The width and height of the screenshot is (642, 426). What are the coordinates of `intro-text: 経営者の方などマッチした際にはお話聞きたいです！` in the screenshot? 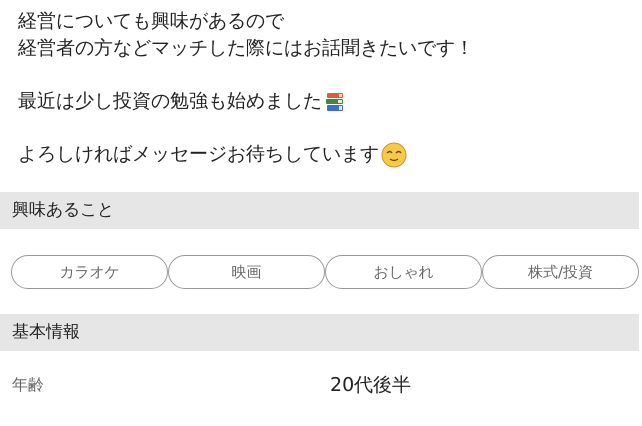 It's located at (246, 48).